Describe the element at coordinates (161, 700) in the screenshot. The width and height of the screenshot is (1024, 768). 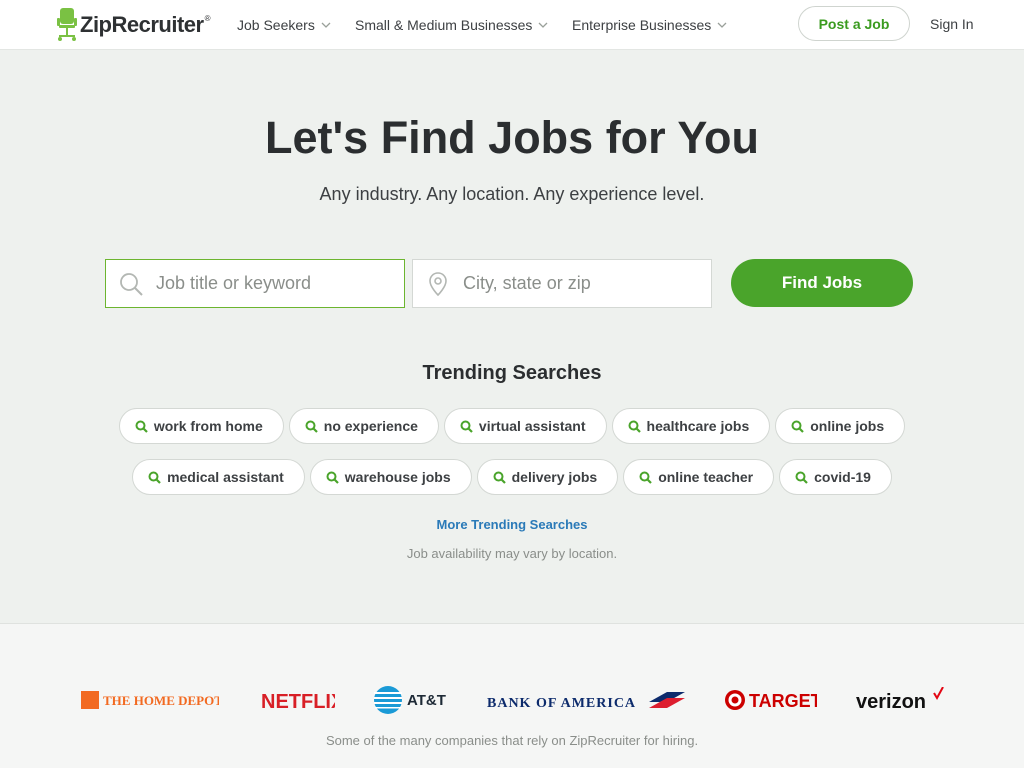
I see `home-depot-text: THE HOME DEPOT` at that location.